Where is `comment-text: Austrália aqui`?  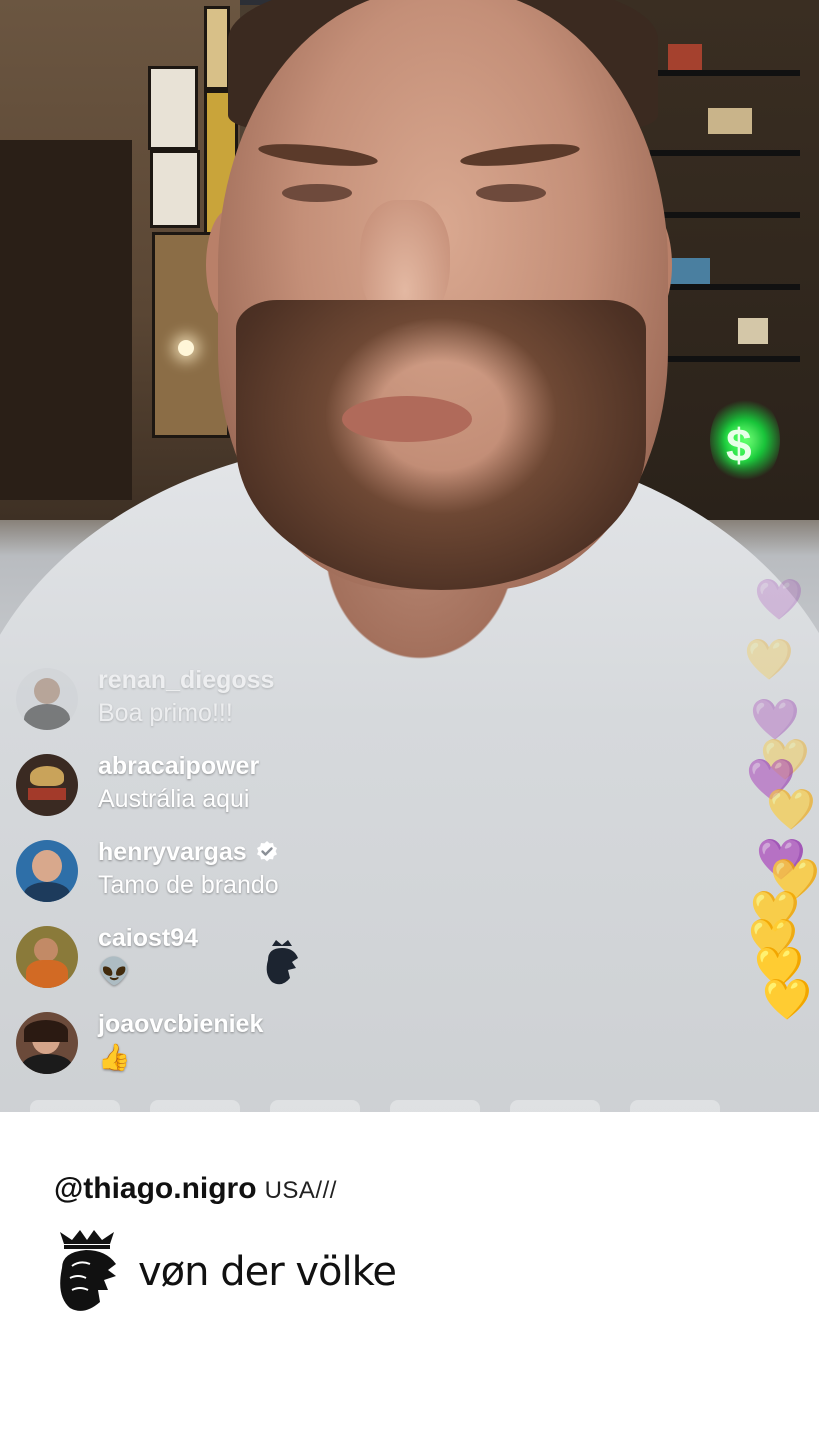
comment-text: Austrália aqui is located at coordinates (174, 799).